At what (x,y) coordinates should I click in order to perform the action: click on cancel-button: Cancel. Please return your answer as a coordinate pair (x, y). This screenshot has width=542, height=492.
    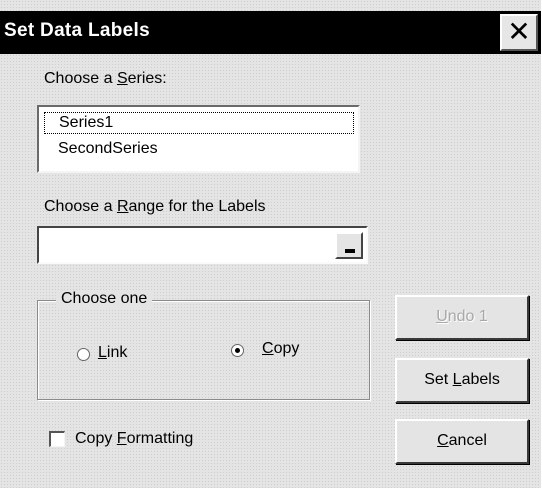
    Looking at the image, I should click on (462, 441).